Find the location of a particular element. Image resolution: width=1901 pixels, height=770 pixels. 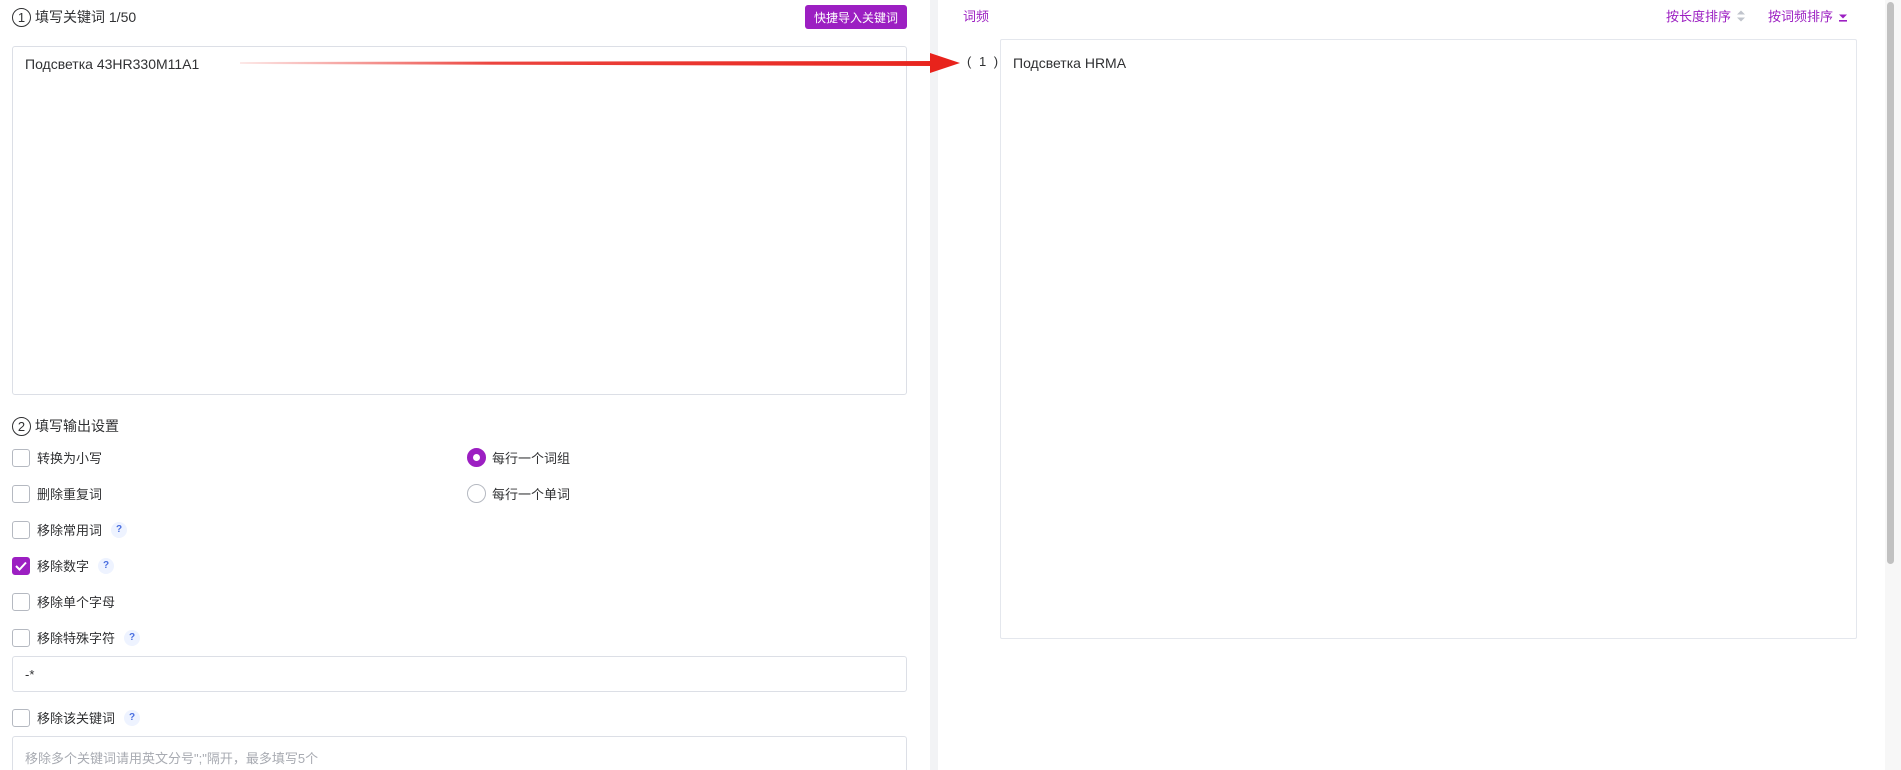

special-chars-input: -* is located at coordinates (459, 674).